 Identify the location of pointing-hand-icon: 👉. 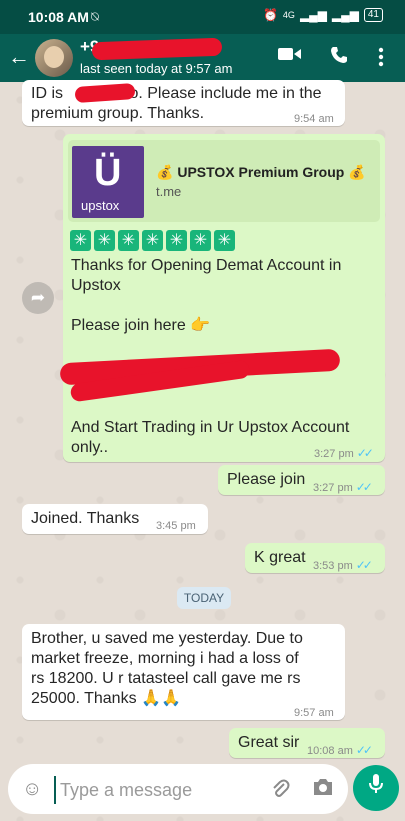
(200, 325).